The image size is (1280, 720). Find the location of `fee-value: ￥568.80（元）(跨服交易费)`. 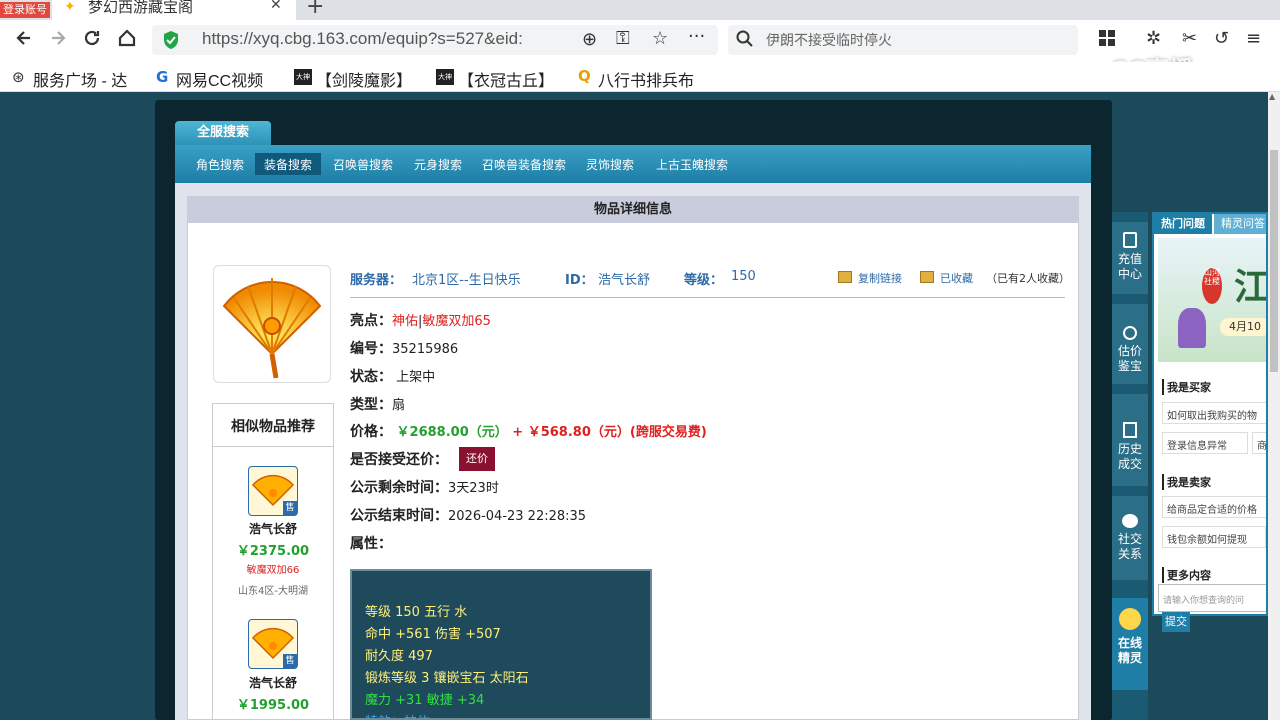

fee-value: ￥568.80（元）(跨服交易费) is located at coordinates (617, 432).